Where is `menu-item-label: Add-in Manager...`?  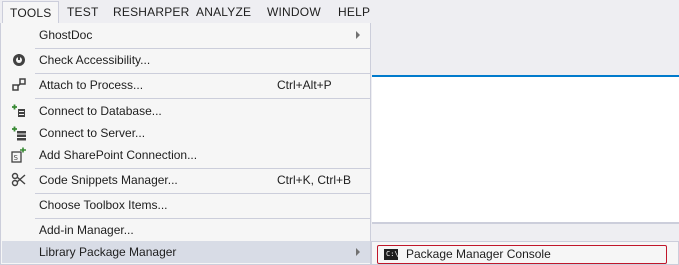
menu-item-label: Add-in Manager... is located at coordinates (86, 230).